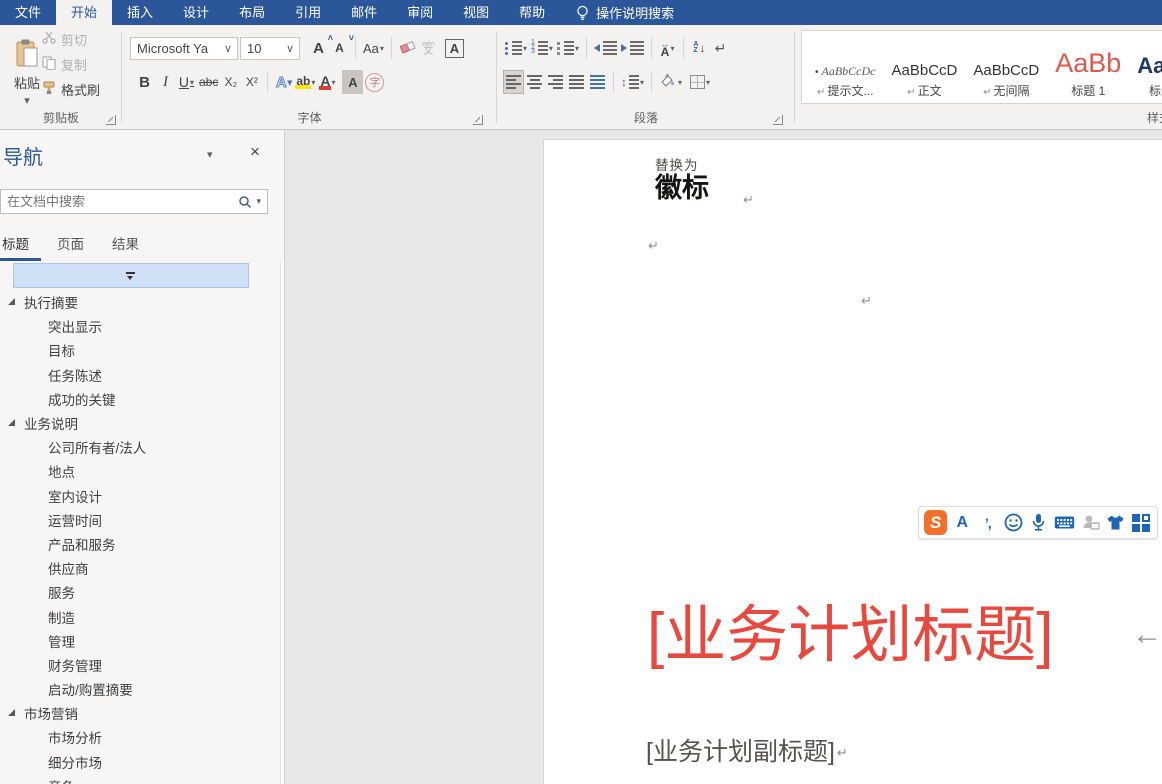 The height and width of the screenshot is (784, 1162). What do you see at coordinates (353, 82) in the screenshot?
I see `character-shading-button: A` at bounding box center [353, 82].